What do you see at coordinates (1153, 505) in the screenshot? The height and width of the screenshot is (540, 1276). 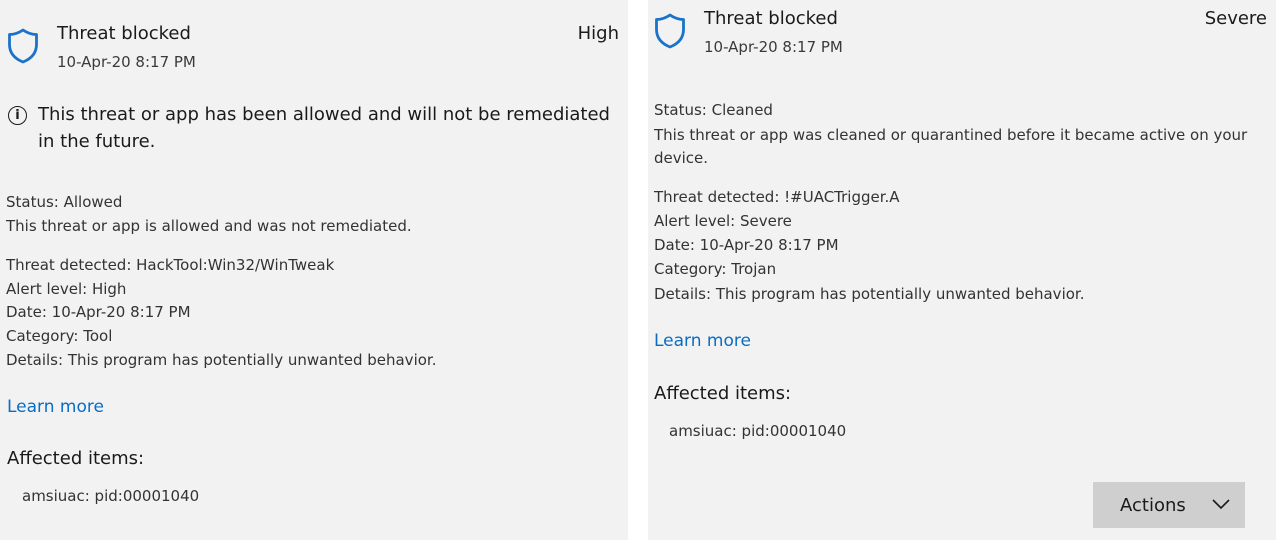 I see `actions-label: Actions` at bounding box center [1153, 505].